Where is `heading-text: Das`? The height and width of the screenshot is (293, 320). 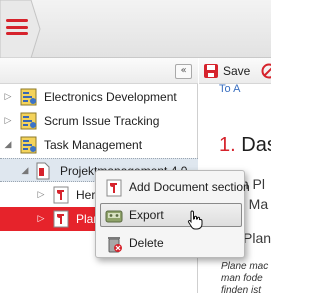
heading-text: Das is located at coordinates (256, 145).